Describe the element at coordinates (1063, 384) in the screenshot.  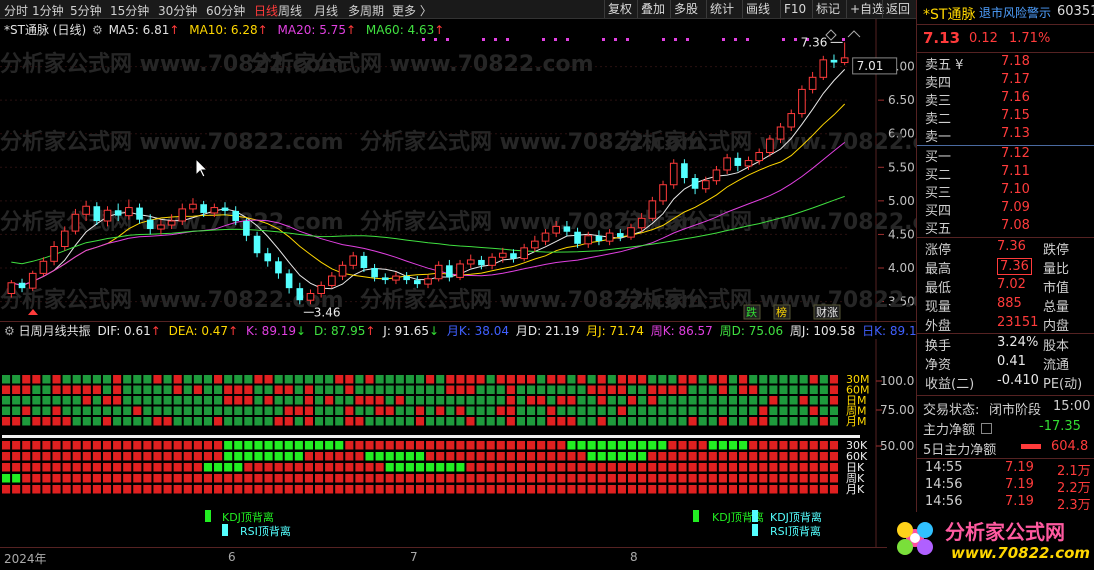
I see `stat2-label-2: PE(动)` at that location.